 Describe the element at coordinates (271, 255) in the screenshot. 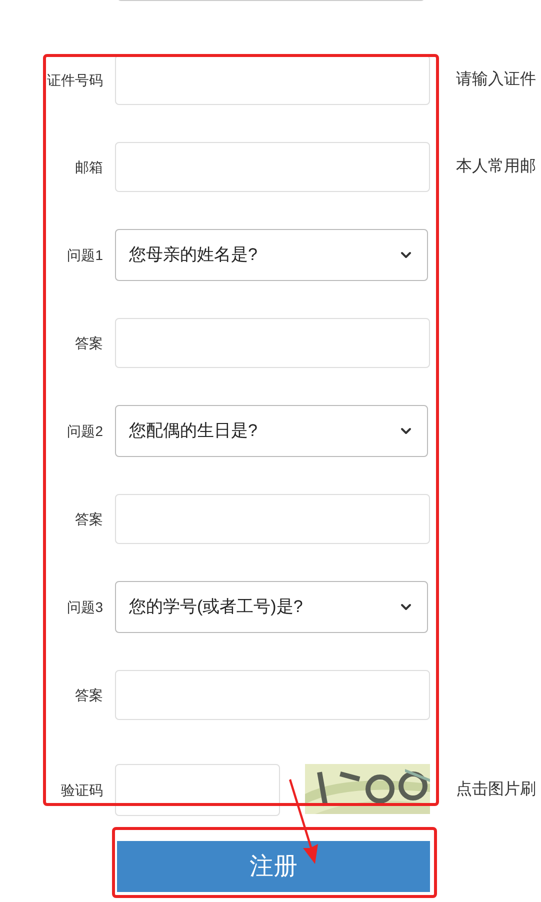

I see `select-field: 您母亲的姓名是?` at that location.